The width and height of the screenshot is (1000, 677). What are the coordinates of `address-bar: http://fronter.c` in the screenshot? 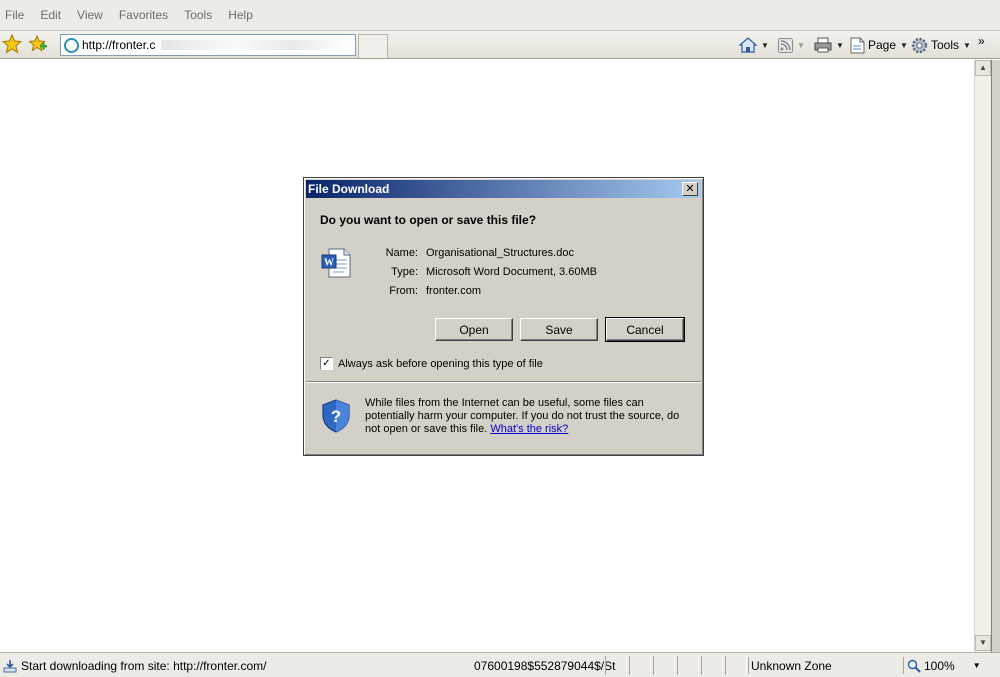 It's located at (208, 45).